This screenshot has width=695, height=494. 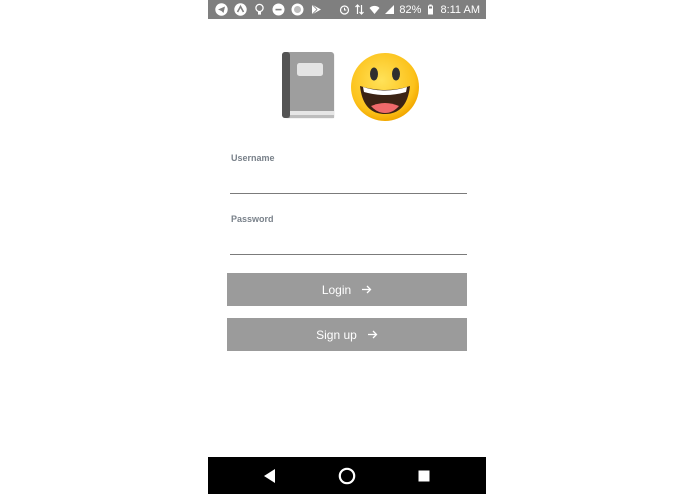 I want to click on status-bar: 82% 8:11 AM, so click(x=347, y=9).